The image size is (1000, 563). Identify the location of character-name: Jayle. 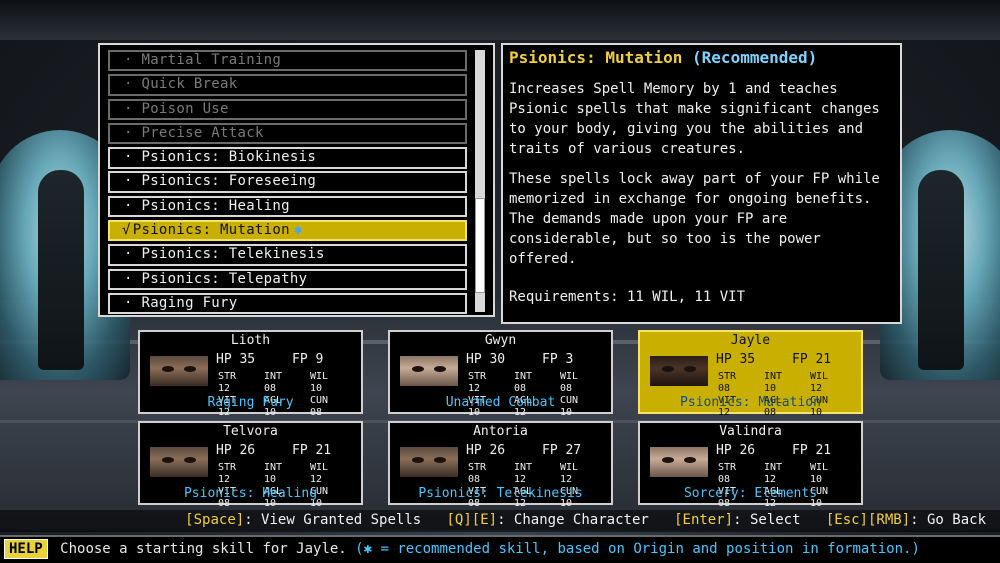
(750, 340).